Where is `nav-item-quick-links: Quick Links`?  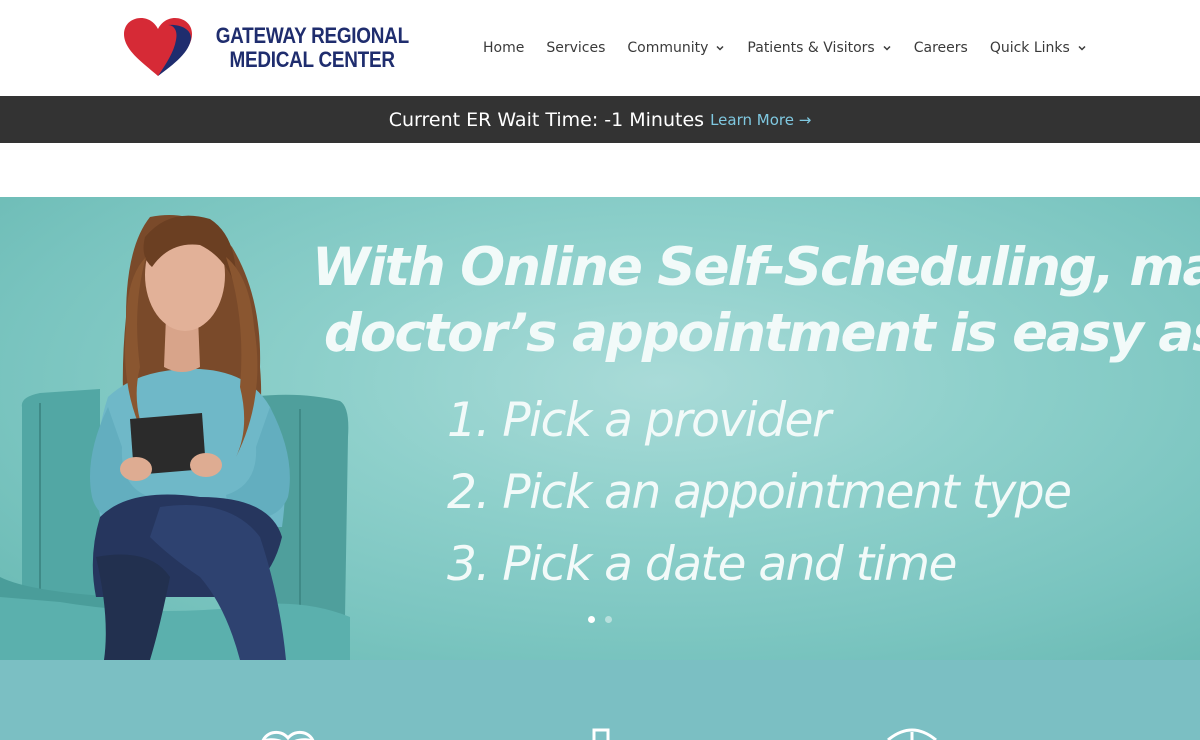 nav-item-quick-links: Quick Links is located at coordinates (1038, 48).